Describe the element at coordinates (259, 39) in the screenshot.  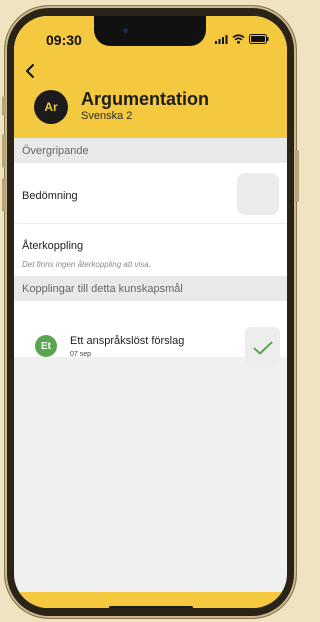
I see `battery-icon` at that location.